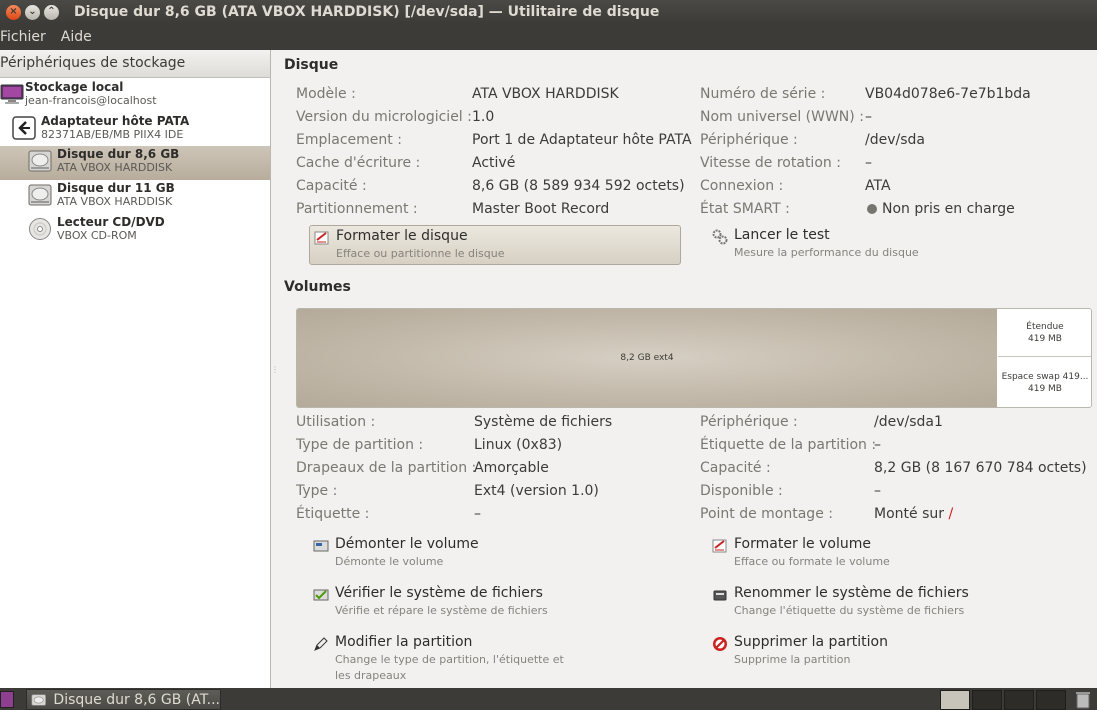 Image resolution: width=1097 pixels, height=710 pixels. Describe the element at coordinates (908, 422) in the screenshot. I see `vol-device-value: /dev/sda1` at that location.